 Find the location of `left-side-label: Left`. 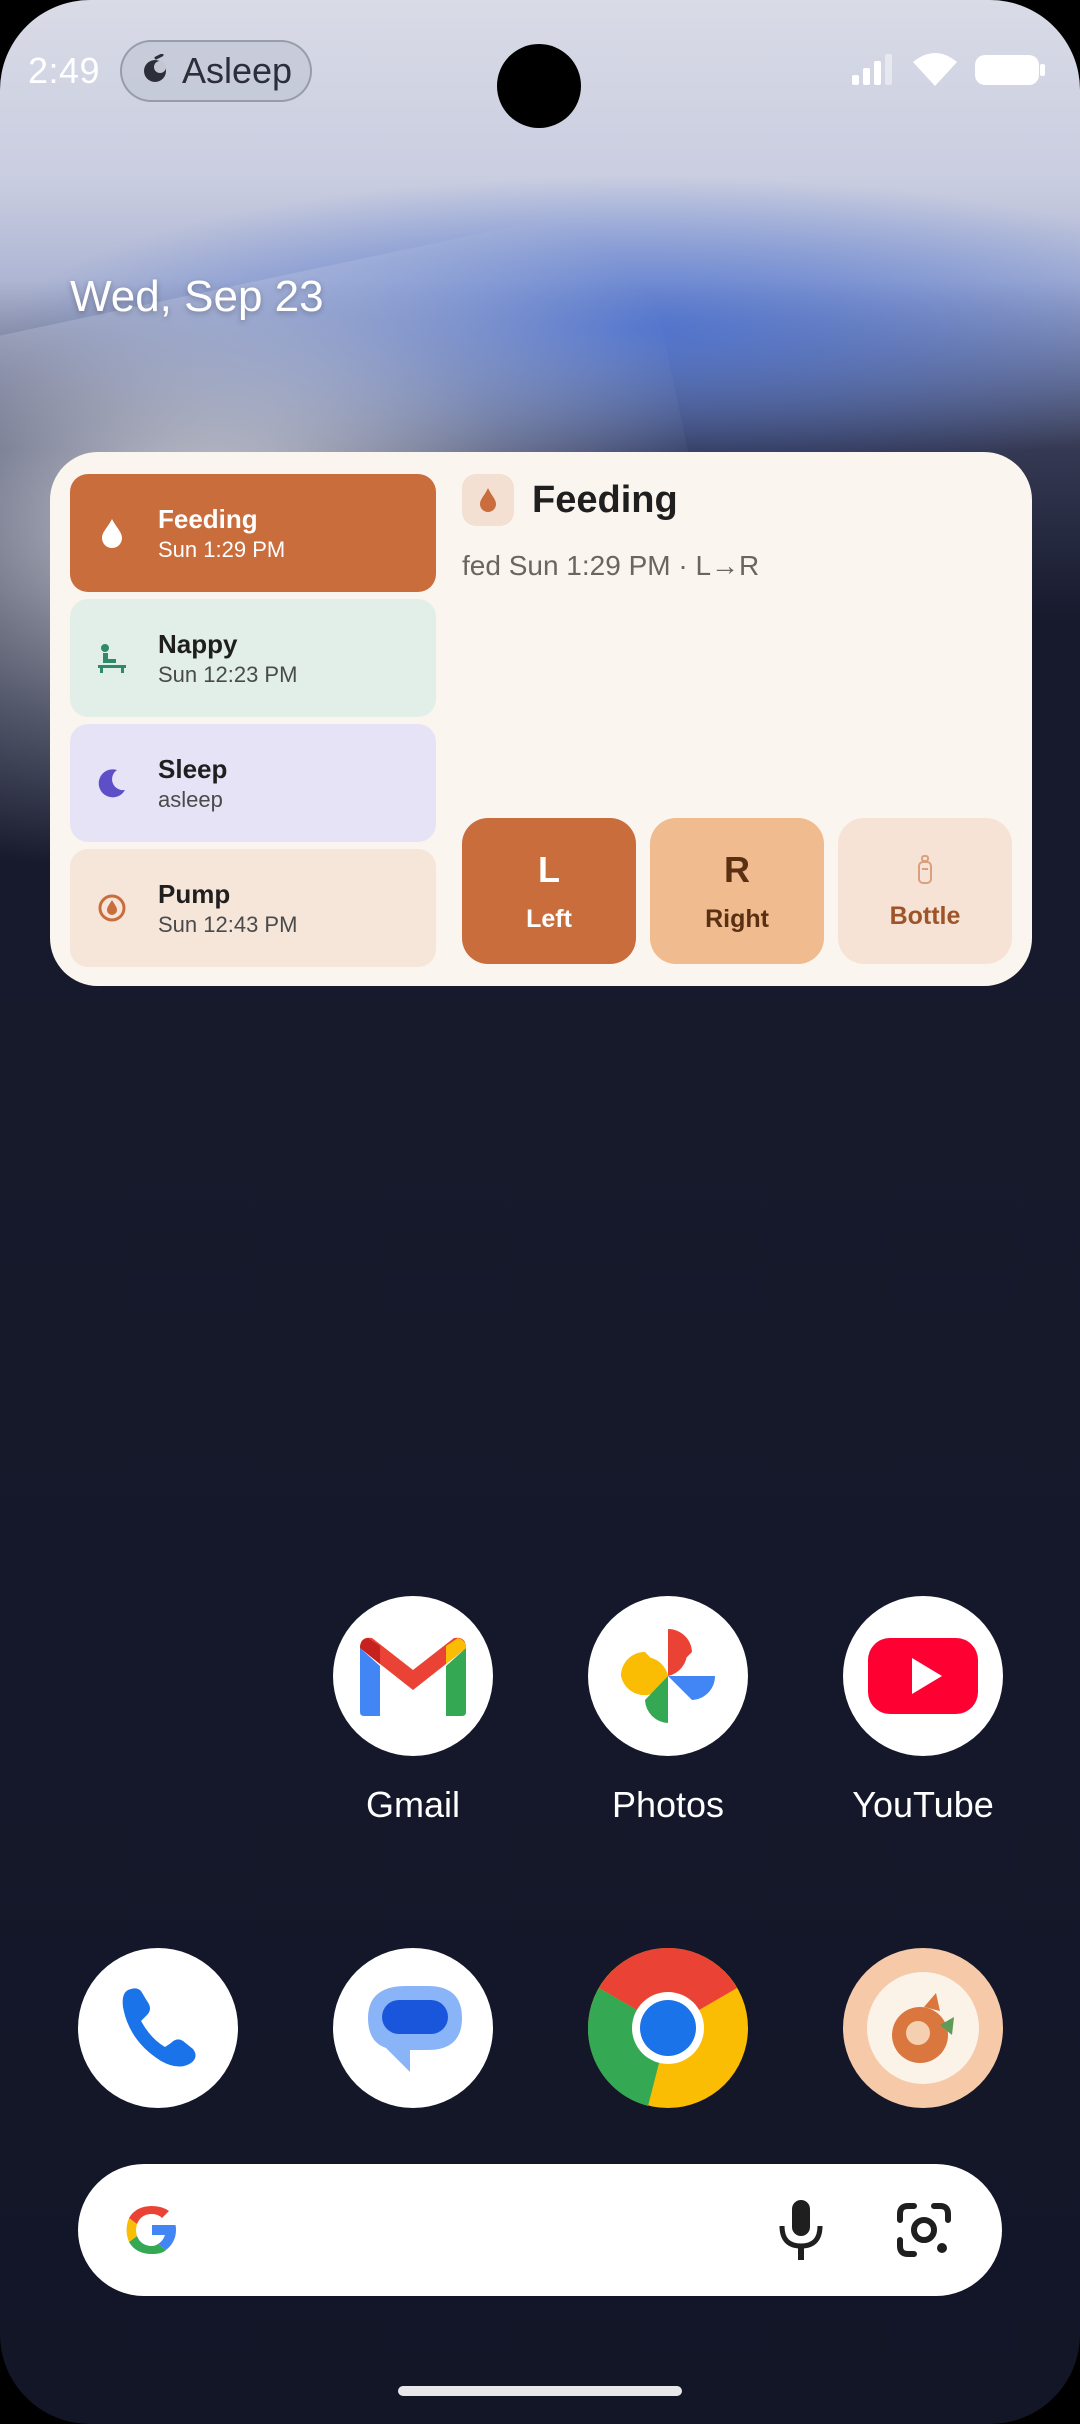

left-side-label: Left is located at coordinates (549, 918).